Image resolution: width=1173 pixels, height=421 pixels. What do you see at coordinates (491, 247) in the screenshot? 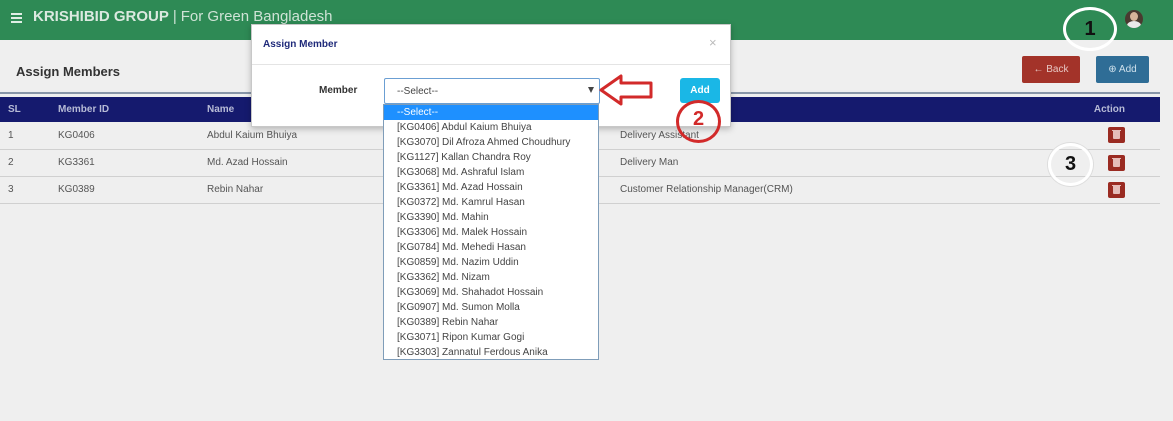
I see `dropdown-option: [KG0784] Md. Mehedi Hasan` at bounding box center [491, 247].